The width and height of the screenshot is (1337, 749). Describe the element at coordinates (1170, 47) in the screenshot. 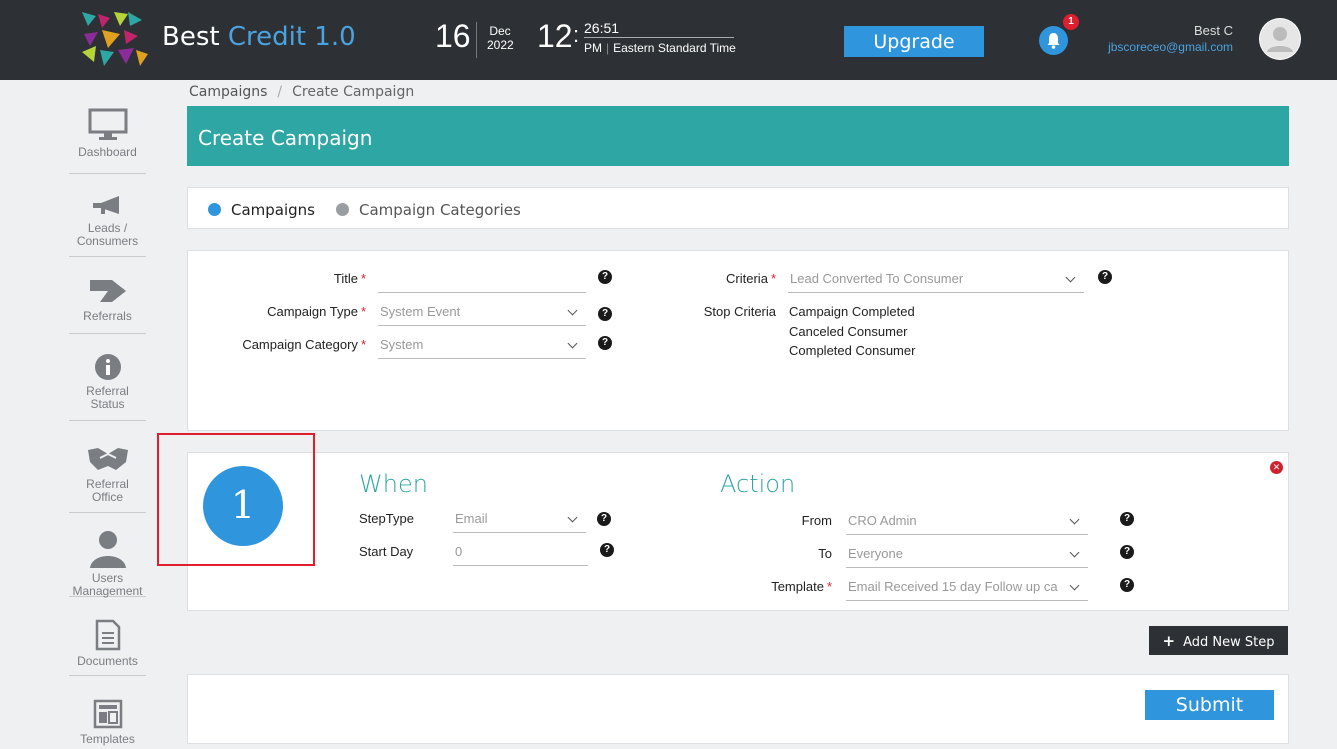

I see `user-email: jbscoreceo@gmail.com` at that location.